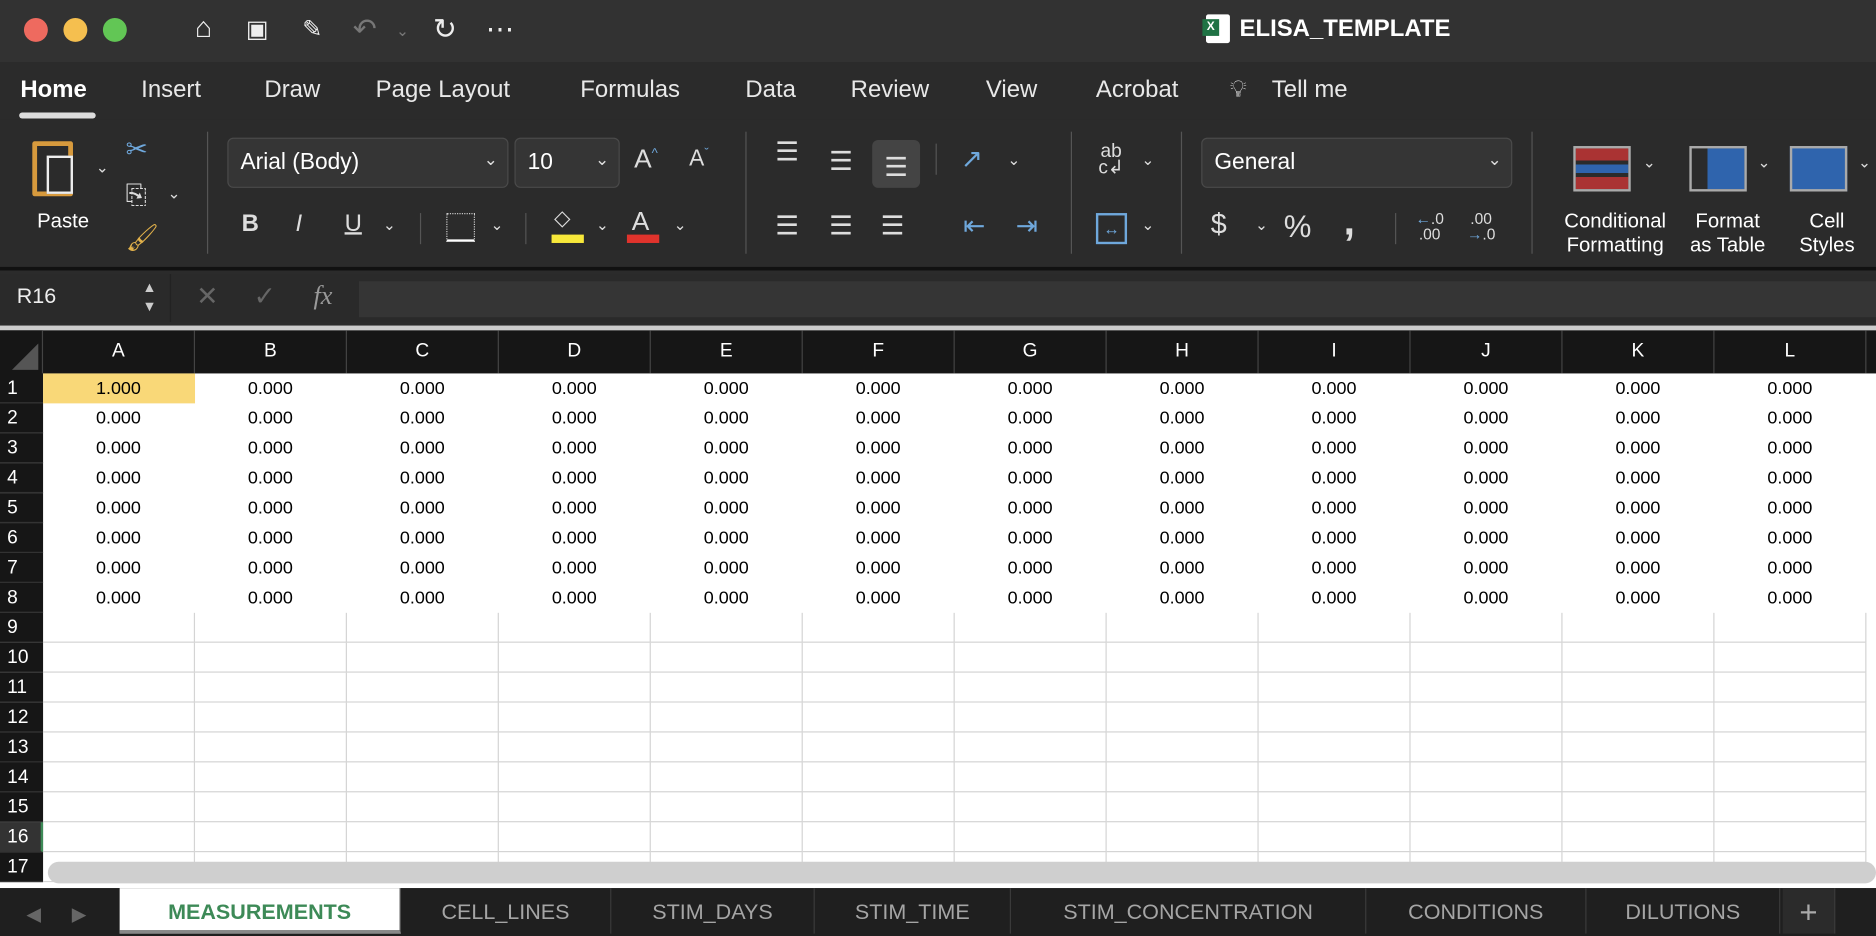 Image resolution: width=1876 pixels, height=936 pixels. I want to click on cell-d14, so click(574, 777).